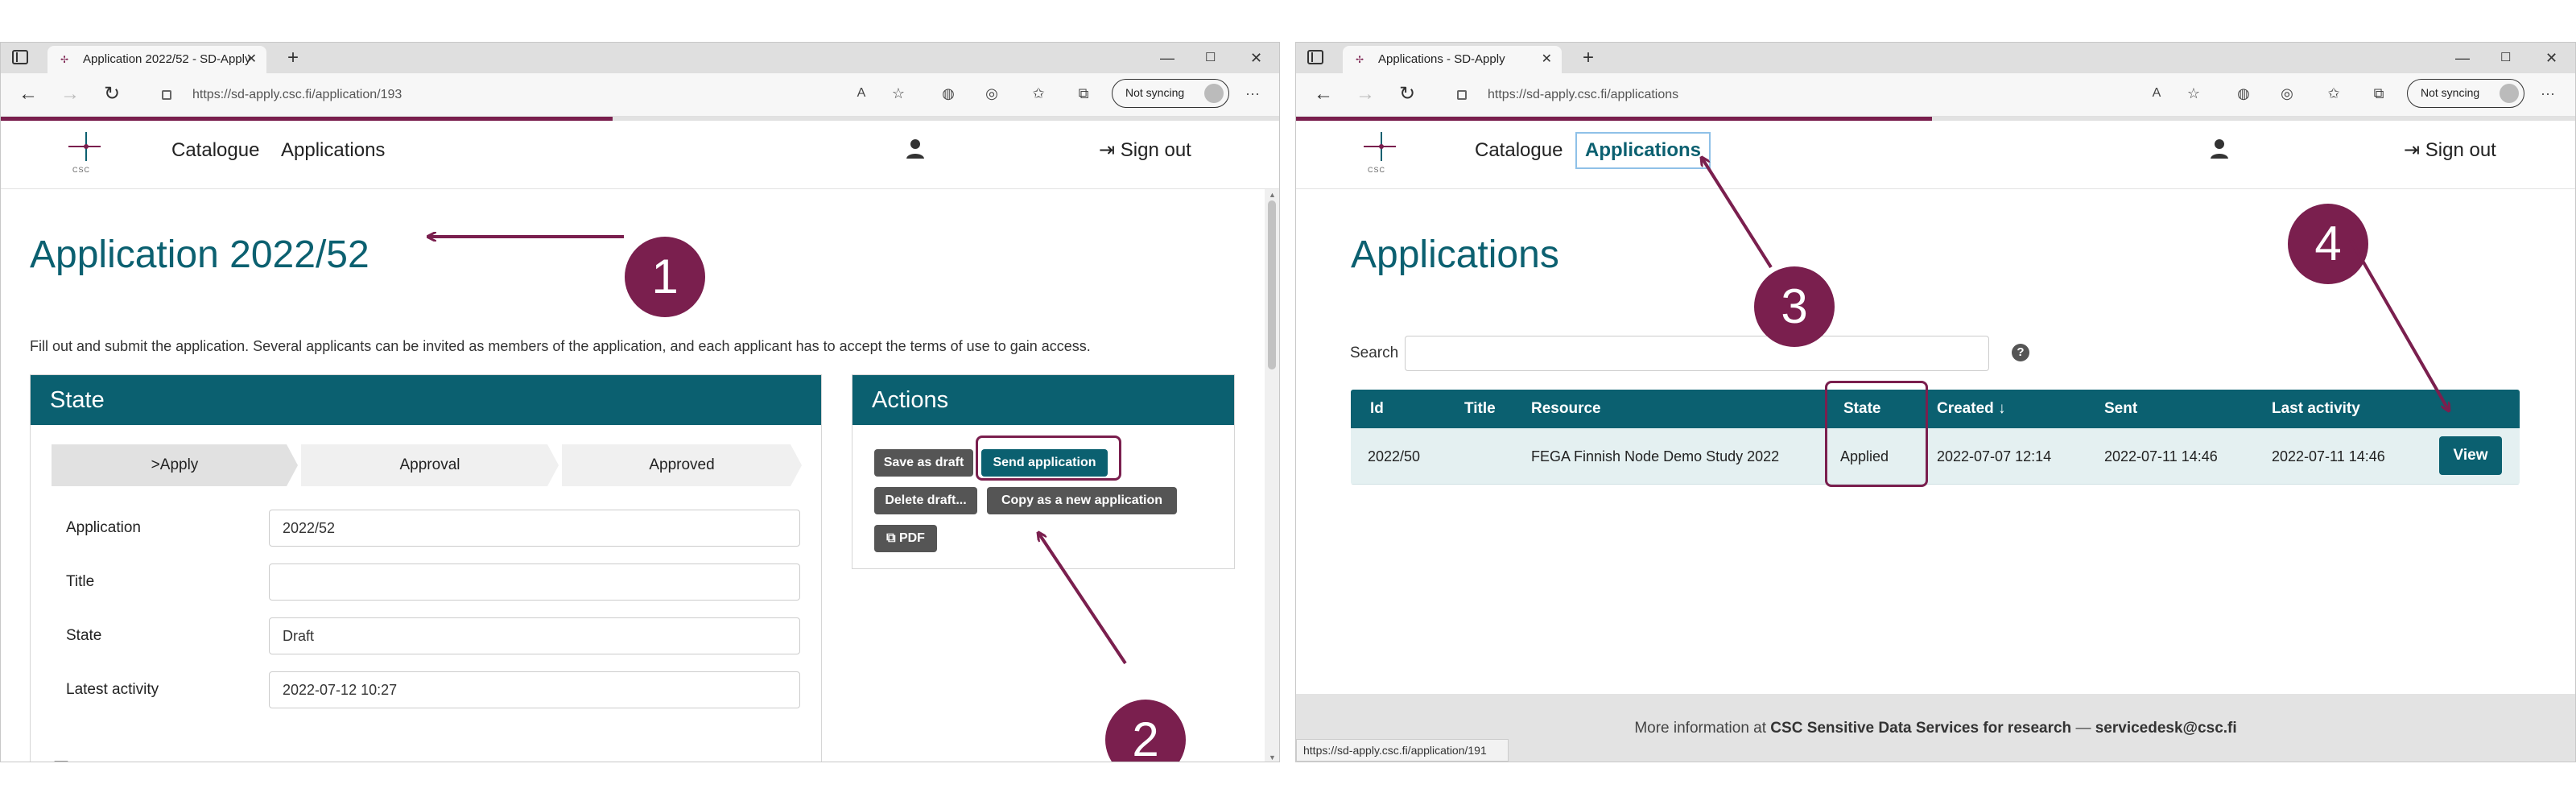  Describe the element at coordinates (297, 94) in the screenshot. I see `url-text: https://sd-apply.csc.fi/application/193` at that location.